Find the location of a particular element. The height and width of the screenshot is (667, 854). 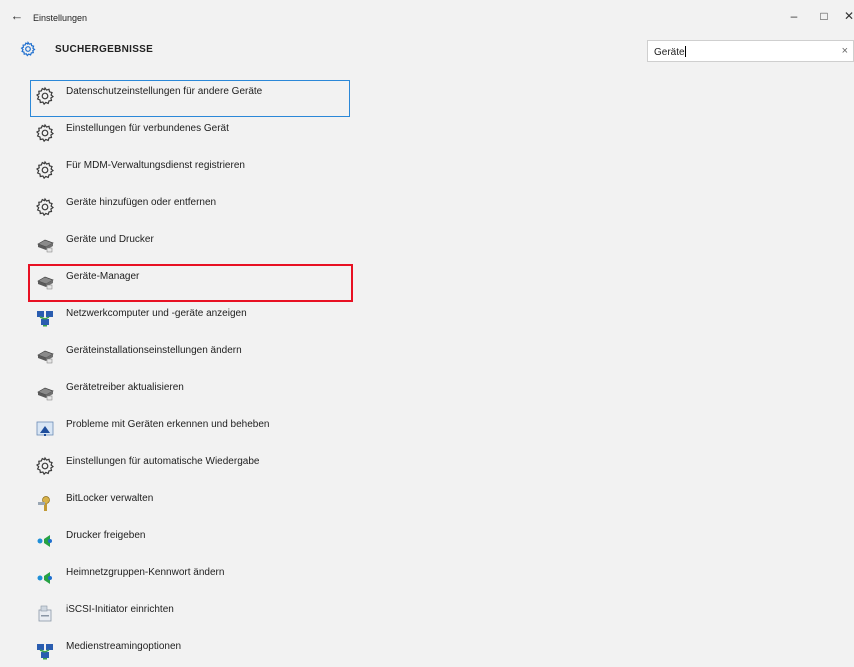

result-label: Netzwerkcomputer und -geräte anzeigen is located at coordinates (156, 313).